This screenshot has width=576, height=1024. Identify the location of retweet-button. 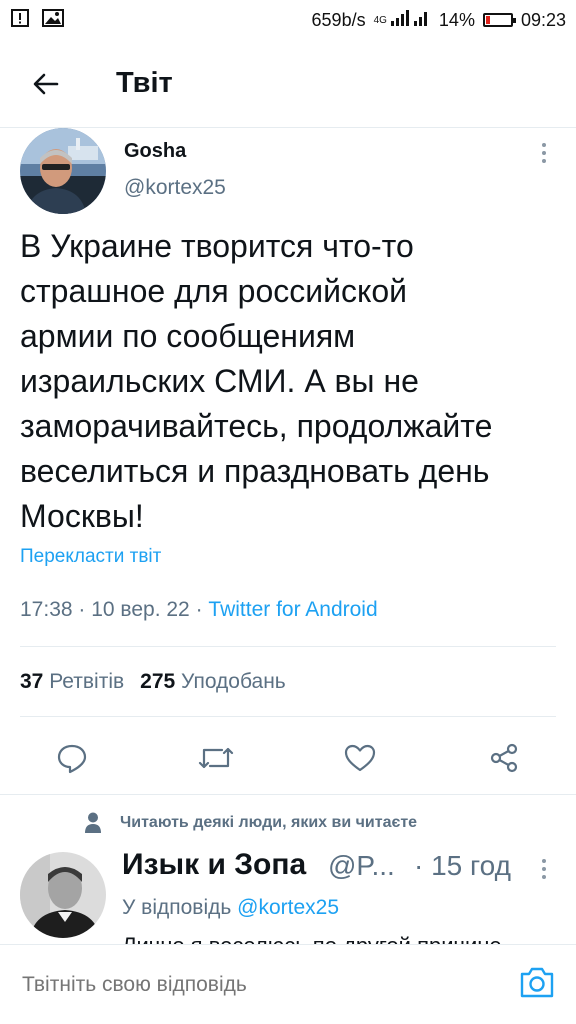
(216, 758).